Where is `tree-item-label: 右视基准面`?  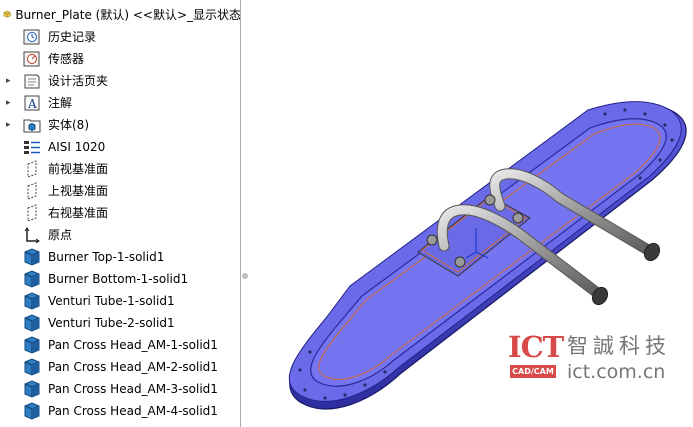
tree-item-label: 右视基准面 is located at coordinates (78, 213).